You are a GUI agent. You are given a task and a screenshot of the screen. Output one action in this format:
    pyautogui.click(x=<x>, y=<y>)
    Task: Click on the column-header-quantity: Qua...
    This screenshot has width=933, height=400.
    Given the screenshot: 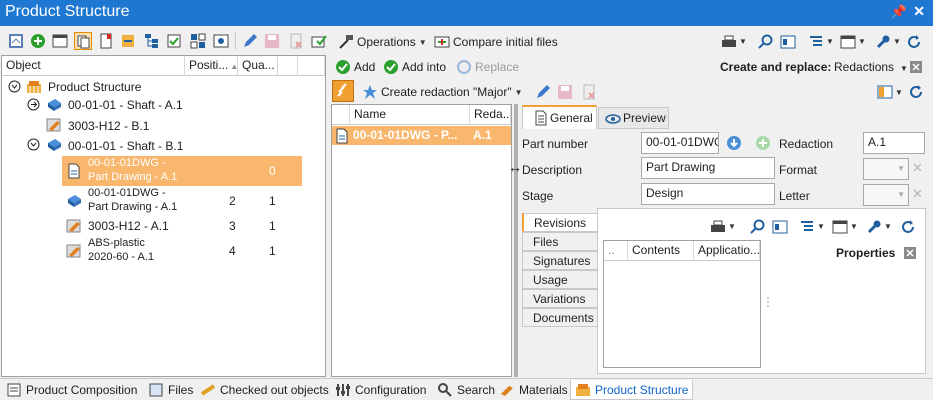 What is the action you would take?
    pyautogui.click(x=258, y=66)
    